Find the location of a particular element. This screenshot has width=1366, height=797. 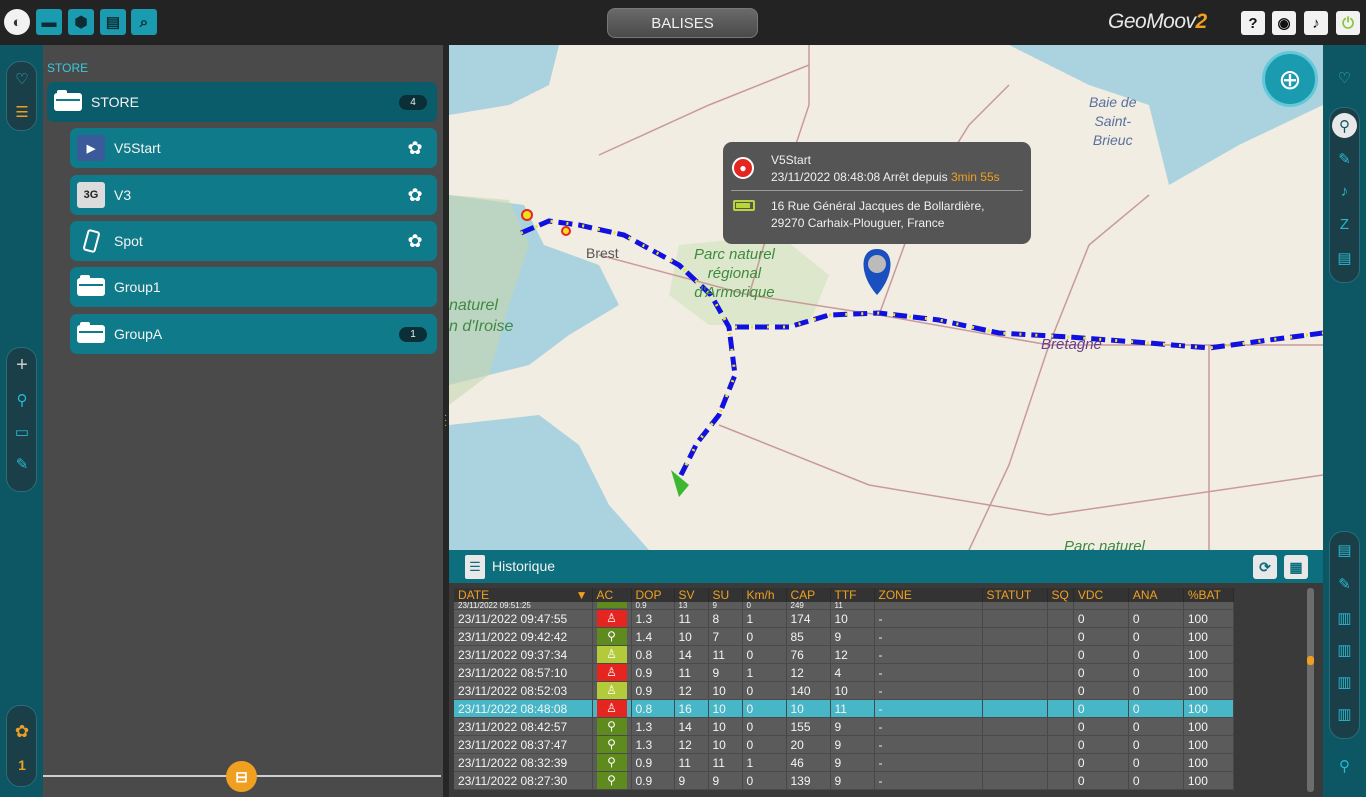

map-layers-icon: ♡ is located at coordinates (1344, 77).